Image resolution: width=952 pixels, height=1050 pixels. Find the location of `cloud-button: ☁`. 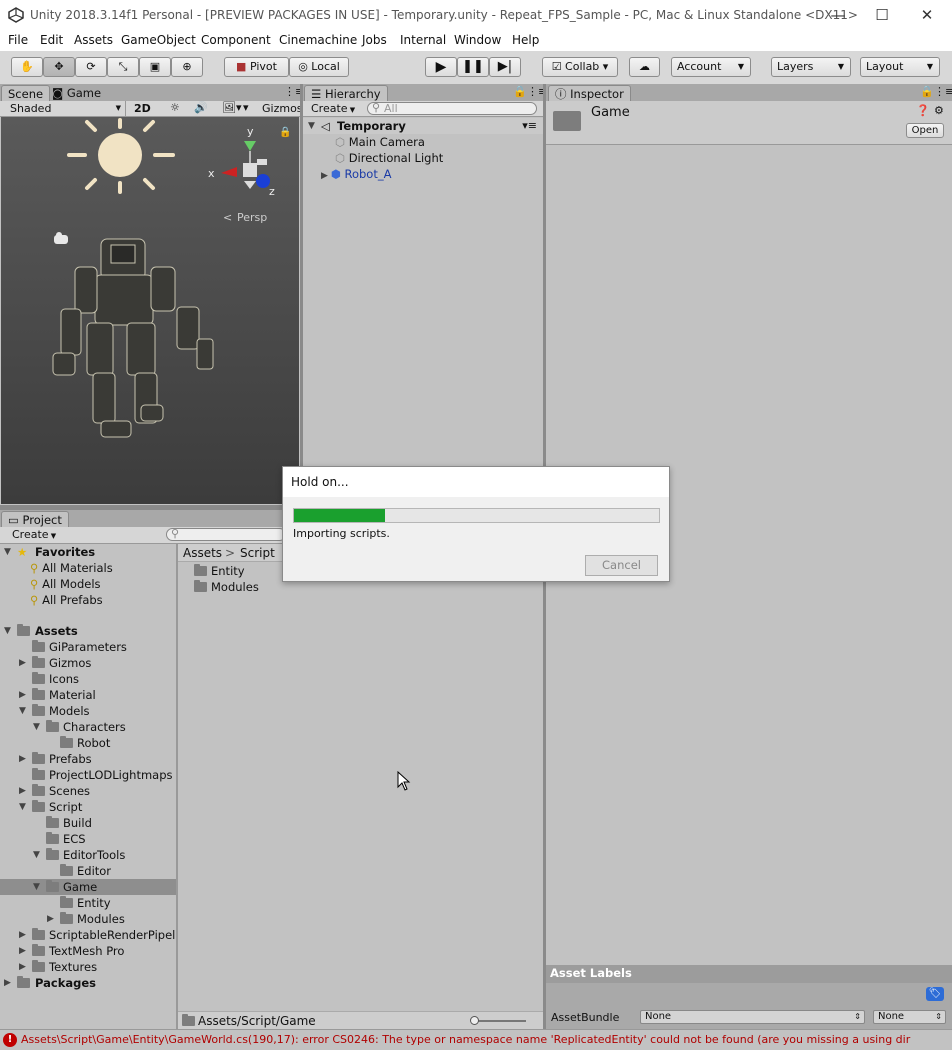

cloud-button: ☁ is located at coordinates (644, 67).